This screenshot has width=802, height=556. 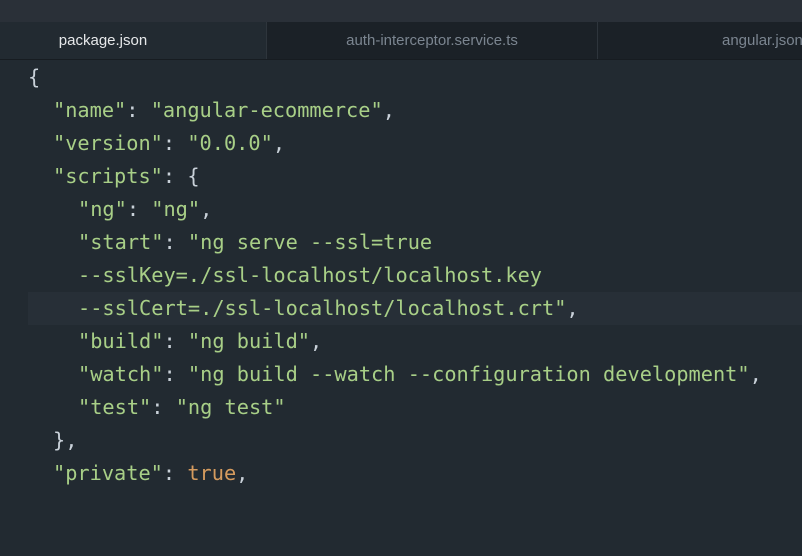 I want to click on json-key: "build", so click(x=121, y=341).